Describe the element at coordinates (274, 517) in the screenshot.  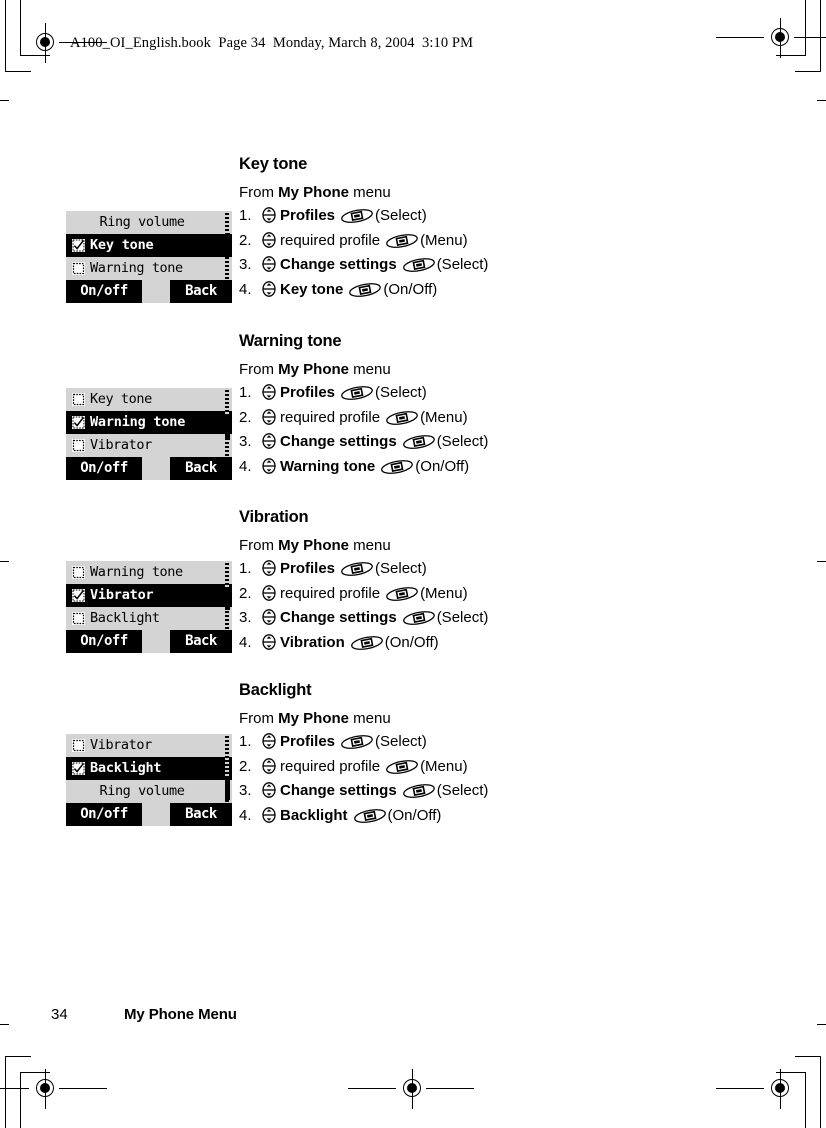
I see `section-heading: Vibration` at that location.